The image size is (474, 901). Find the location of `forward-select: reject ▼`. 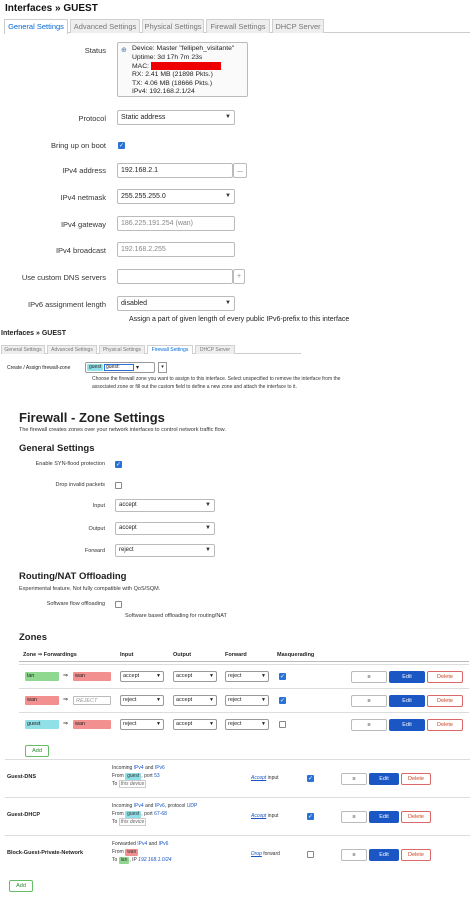

forward-select: reject ▼ is located at coordinates (165, 550).